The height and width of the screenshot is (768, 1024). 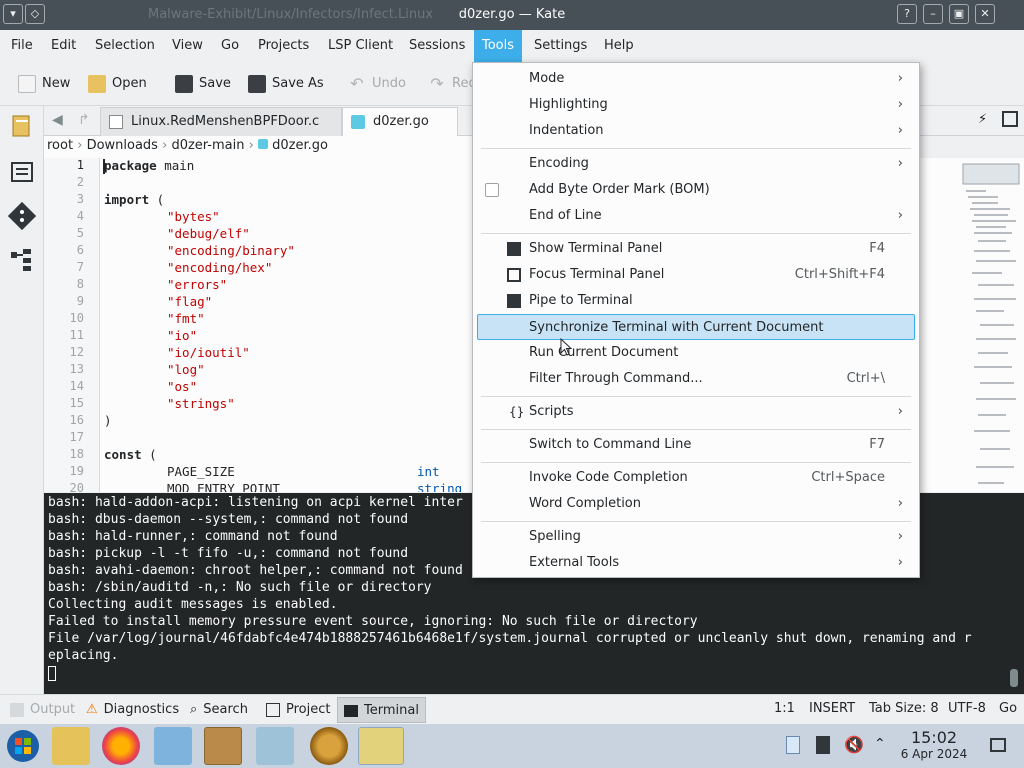 I want to click on tab-terminal: Terminal, so click(x=381, y=710).